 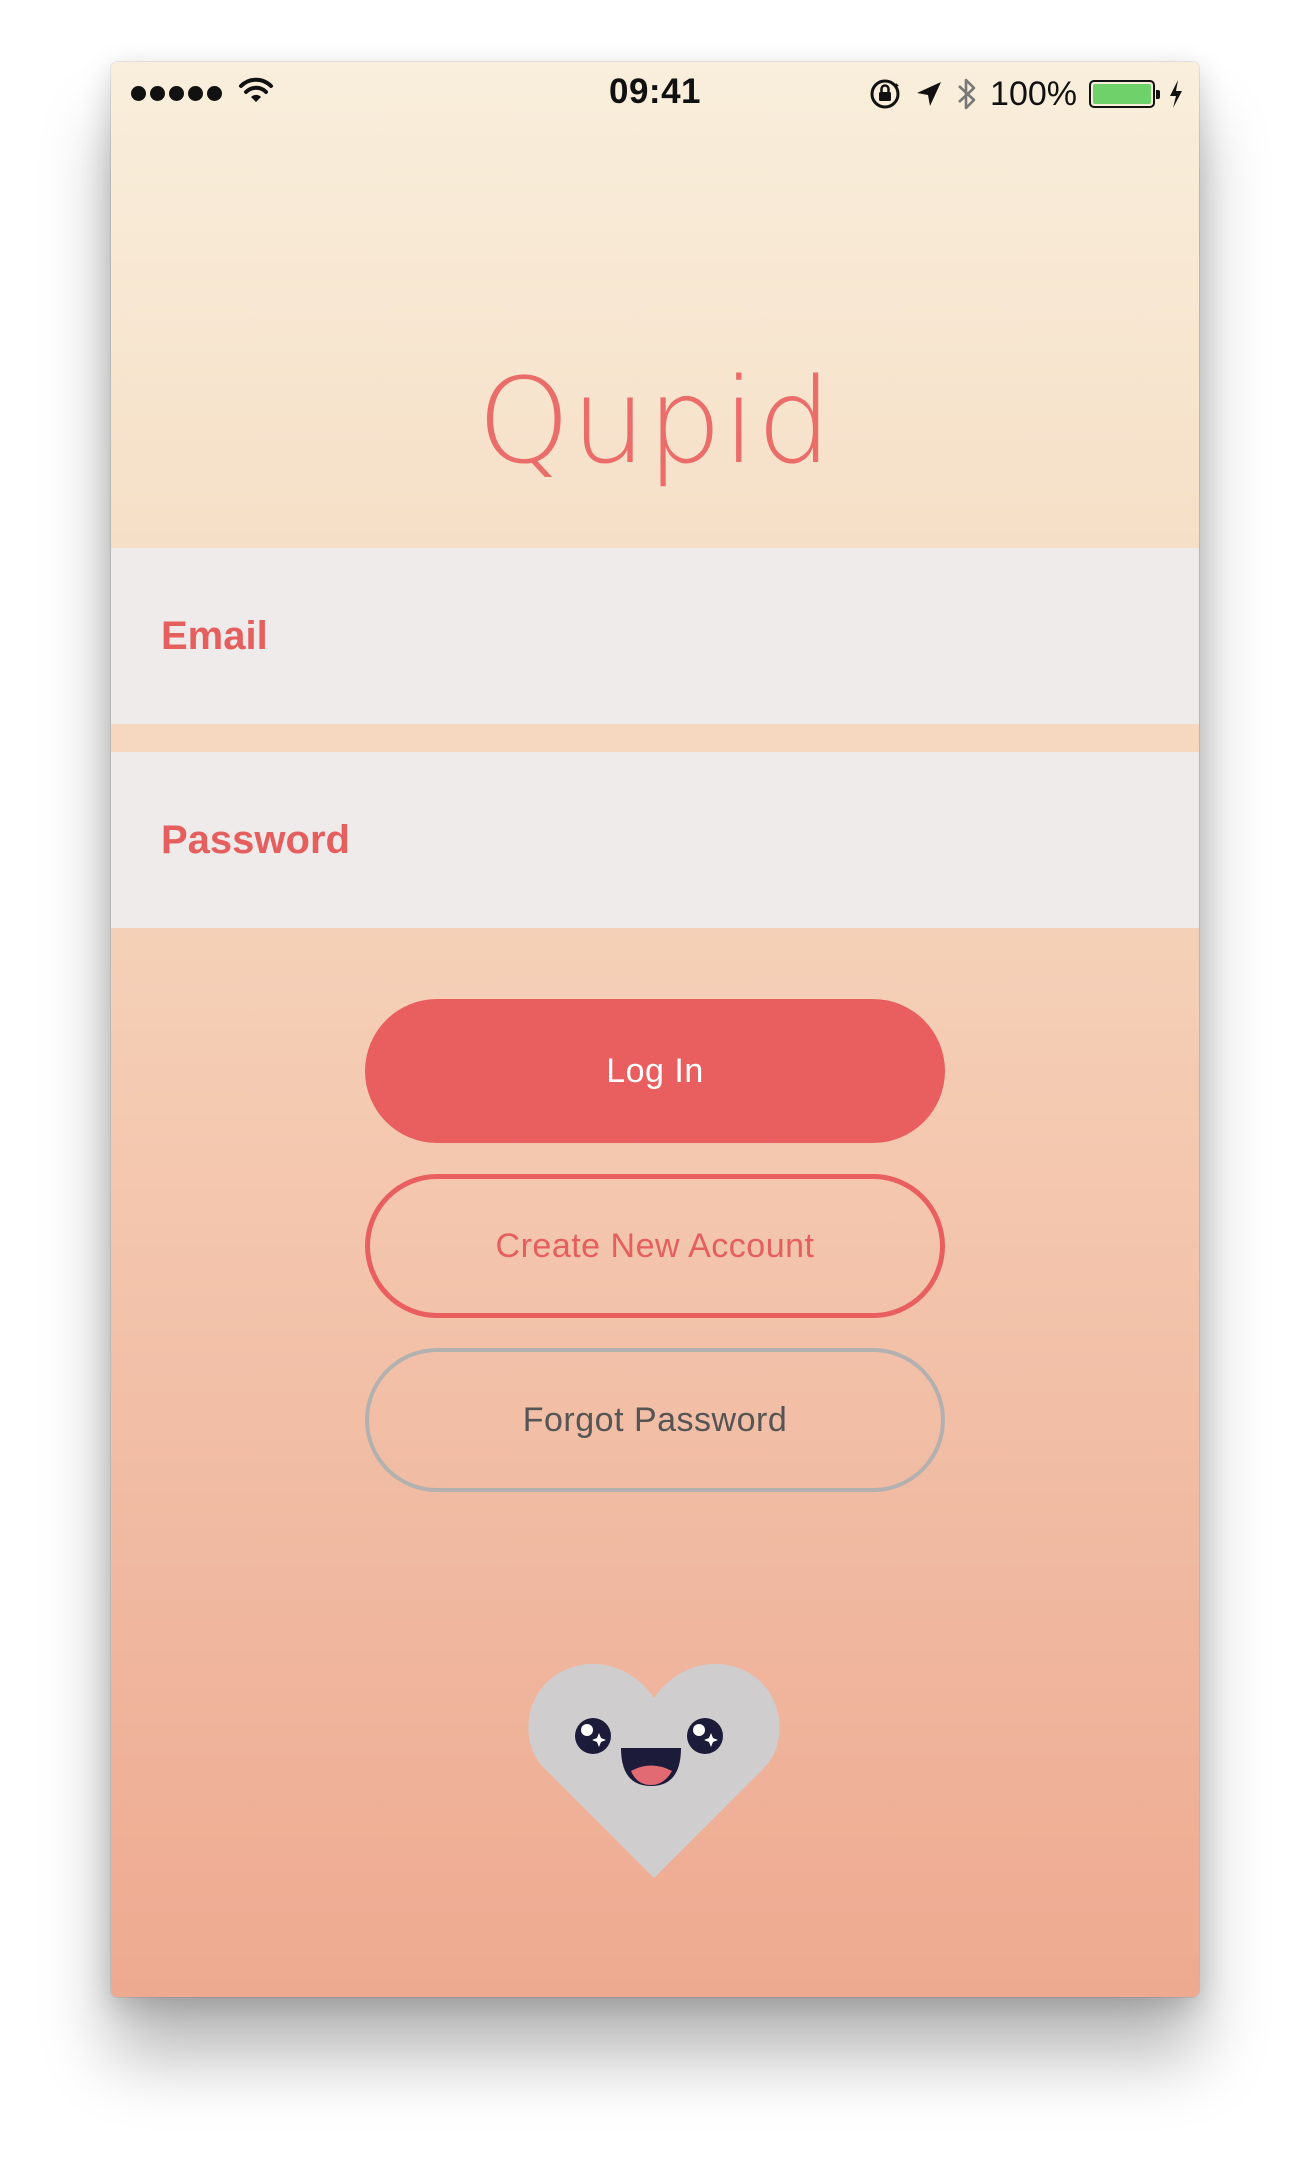 I want to click on location-arrow-icon, so click(x=929, y=94).